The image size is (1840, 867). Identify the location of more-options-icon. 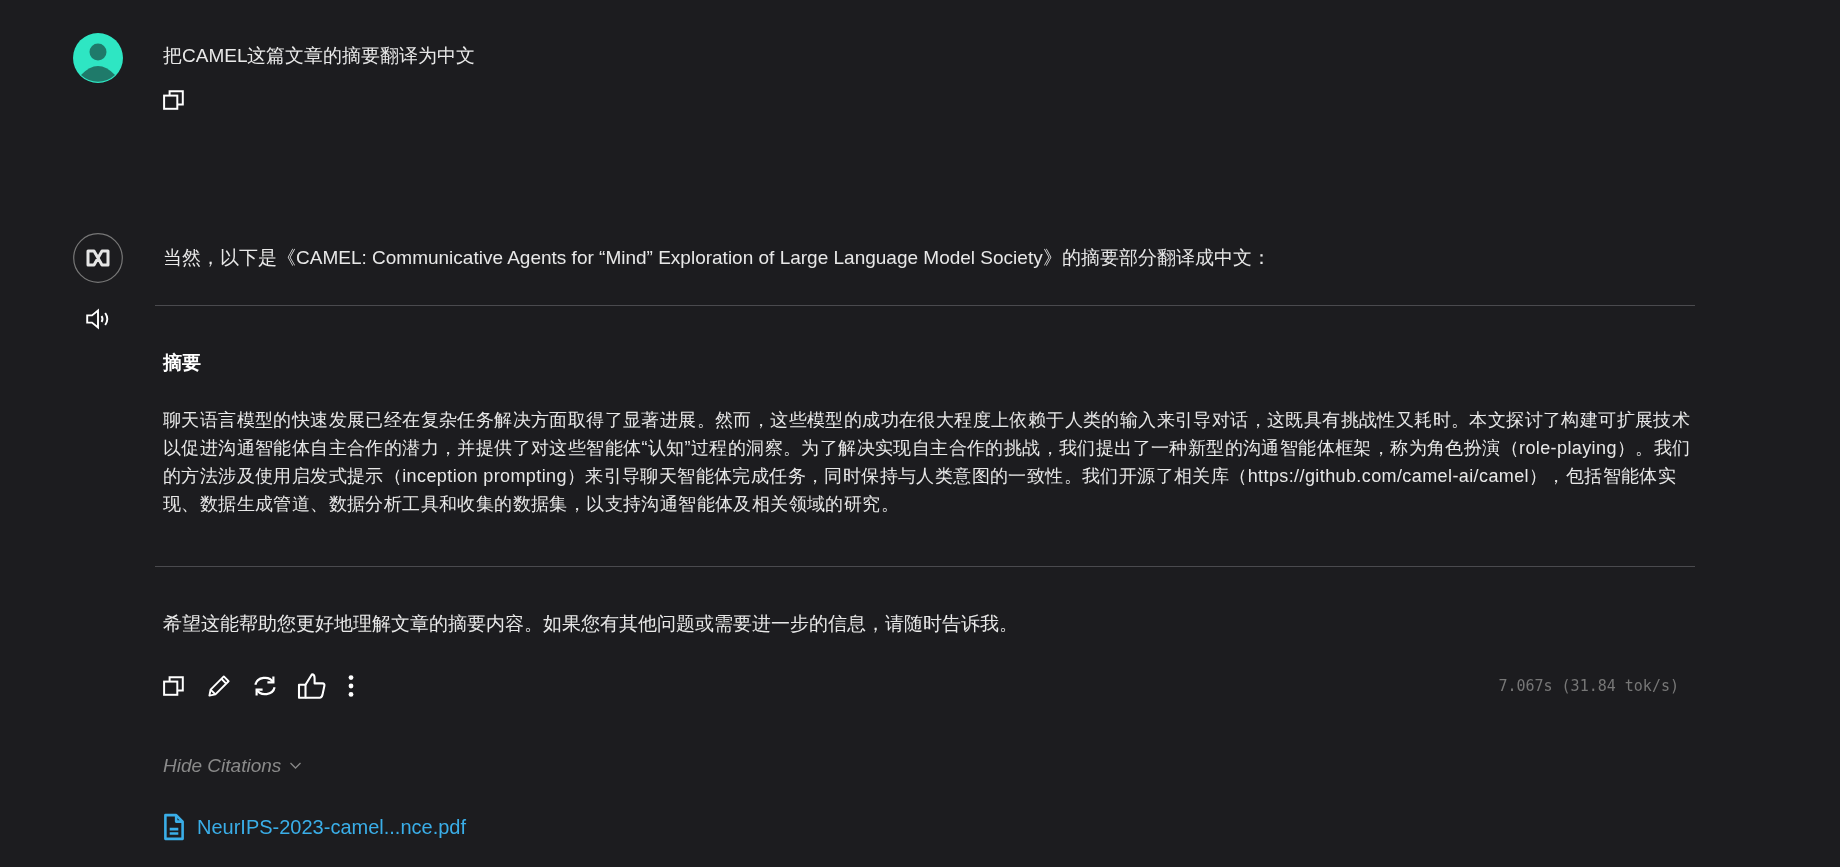
(351, 686).